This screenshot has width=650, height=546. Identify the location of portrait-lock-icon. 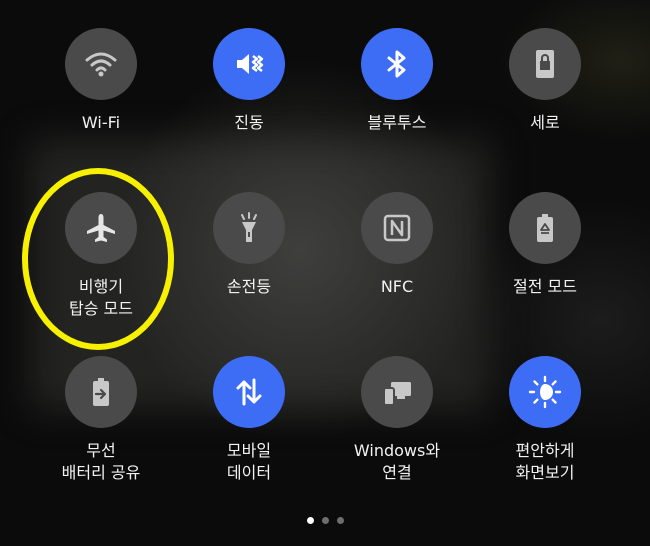
(545, 64).